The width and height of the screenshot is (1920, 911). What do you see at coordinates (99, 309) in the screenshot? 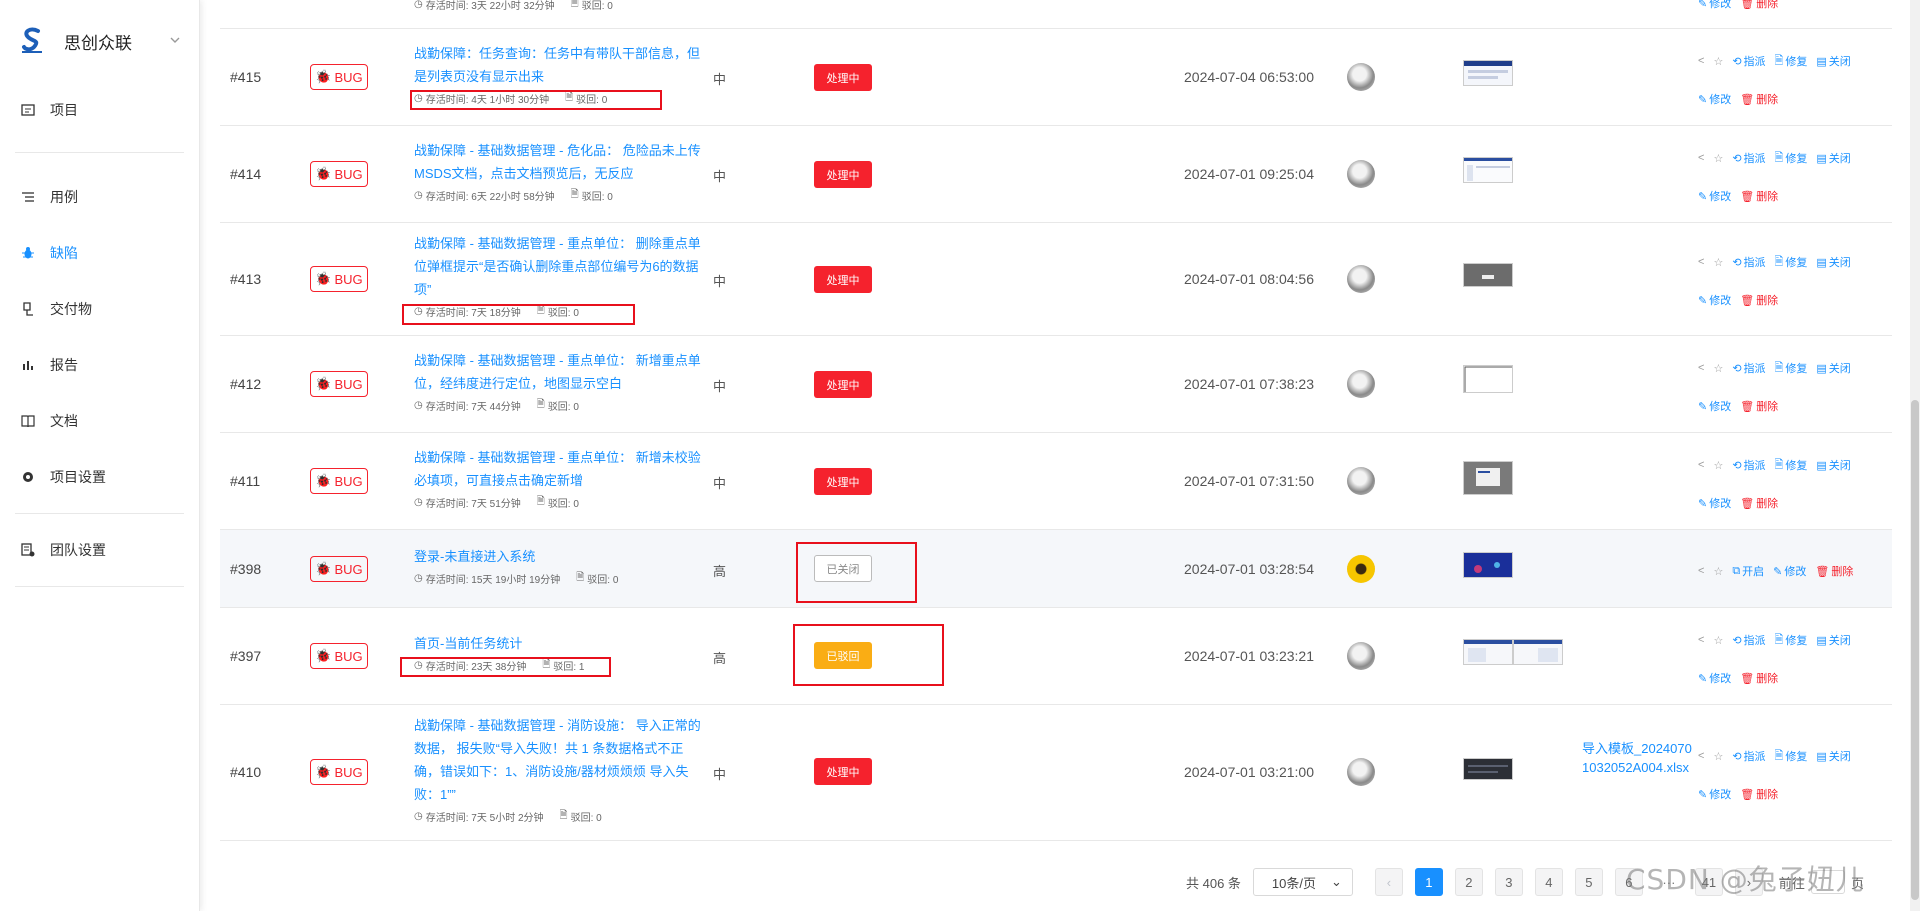
I see `sidebar-item-deliverables: 交付物` at bounding box center [99, 309].